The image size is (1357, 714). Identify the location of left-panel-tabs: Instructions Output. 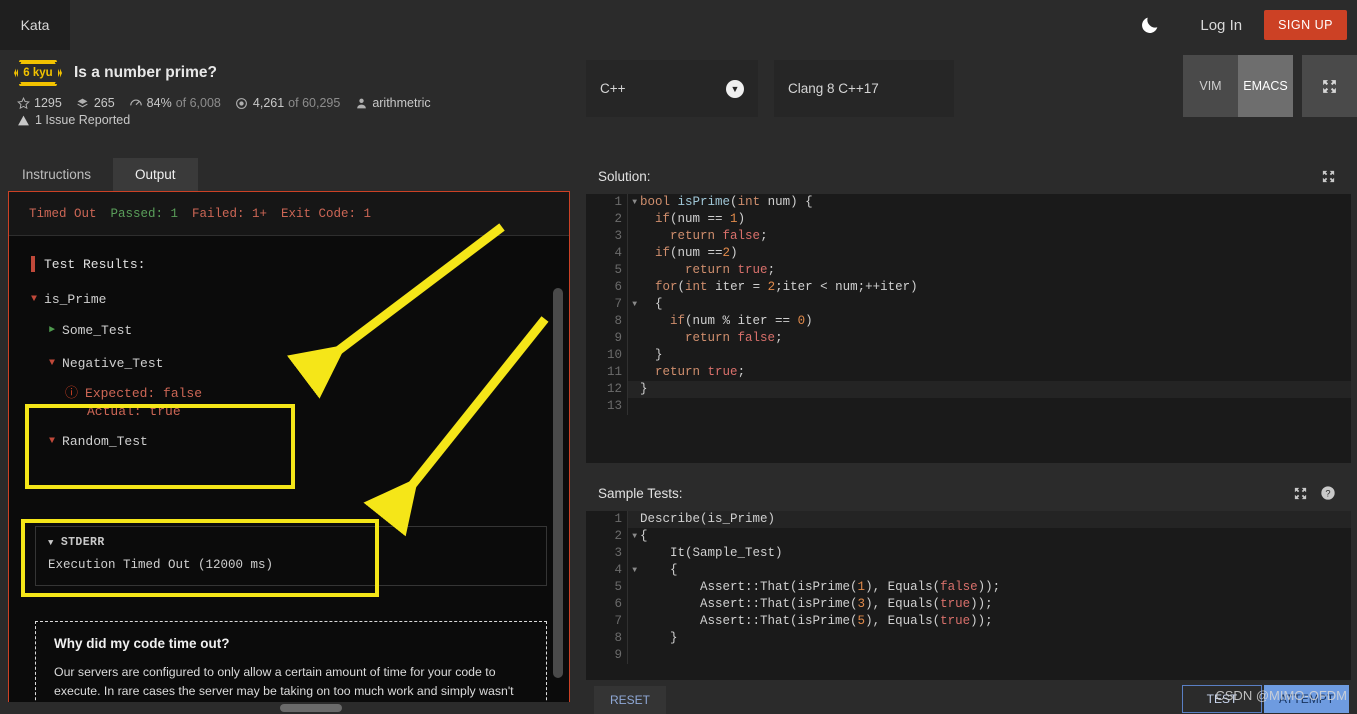
(290, 173).